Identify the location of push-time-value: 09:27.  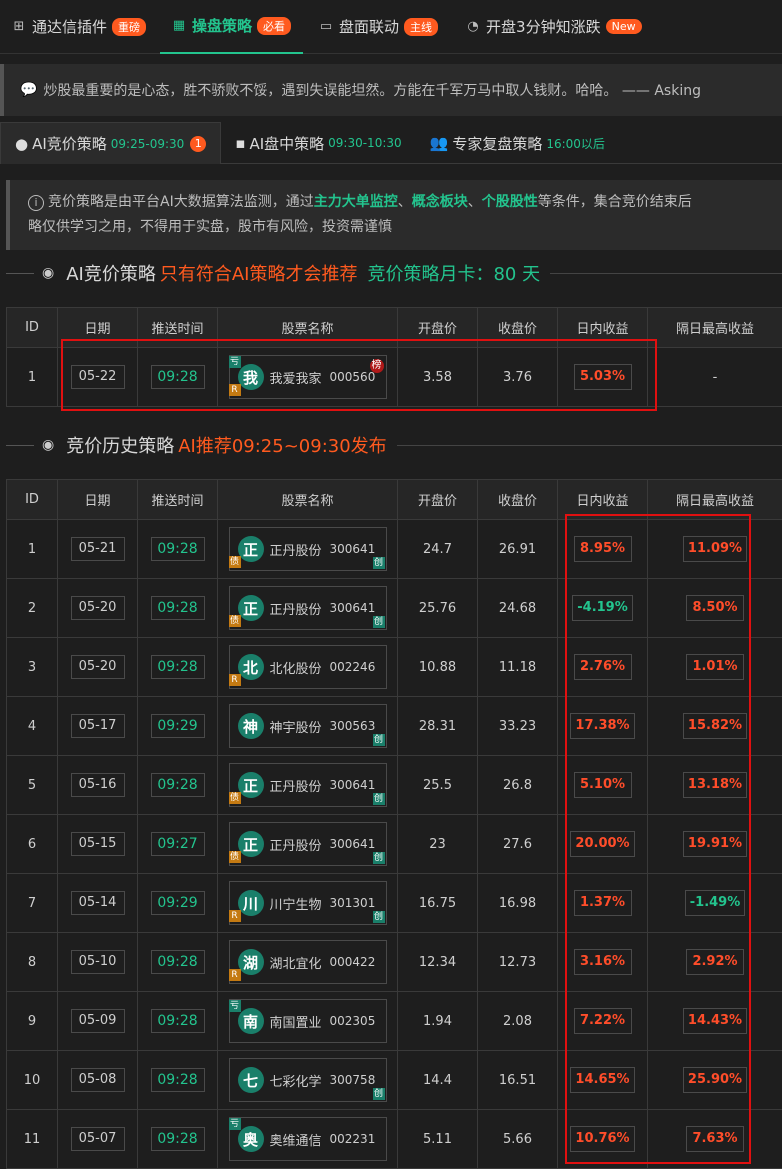
(177, 844).